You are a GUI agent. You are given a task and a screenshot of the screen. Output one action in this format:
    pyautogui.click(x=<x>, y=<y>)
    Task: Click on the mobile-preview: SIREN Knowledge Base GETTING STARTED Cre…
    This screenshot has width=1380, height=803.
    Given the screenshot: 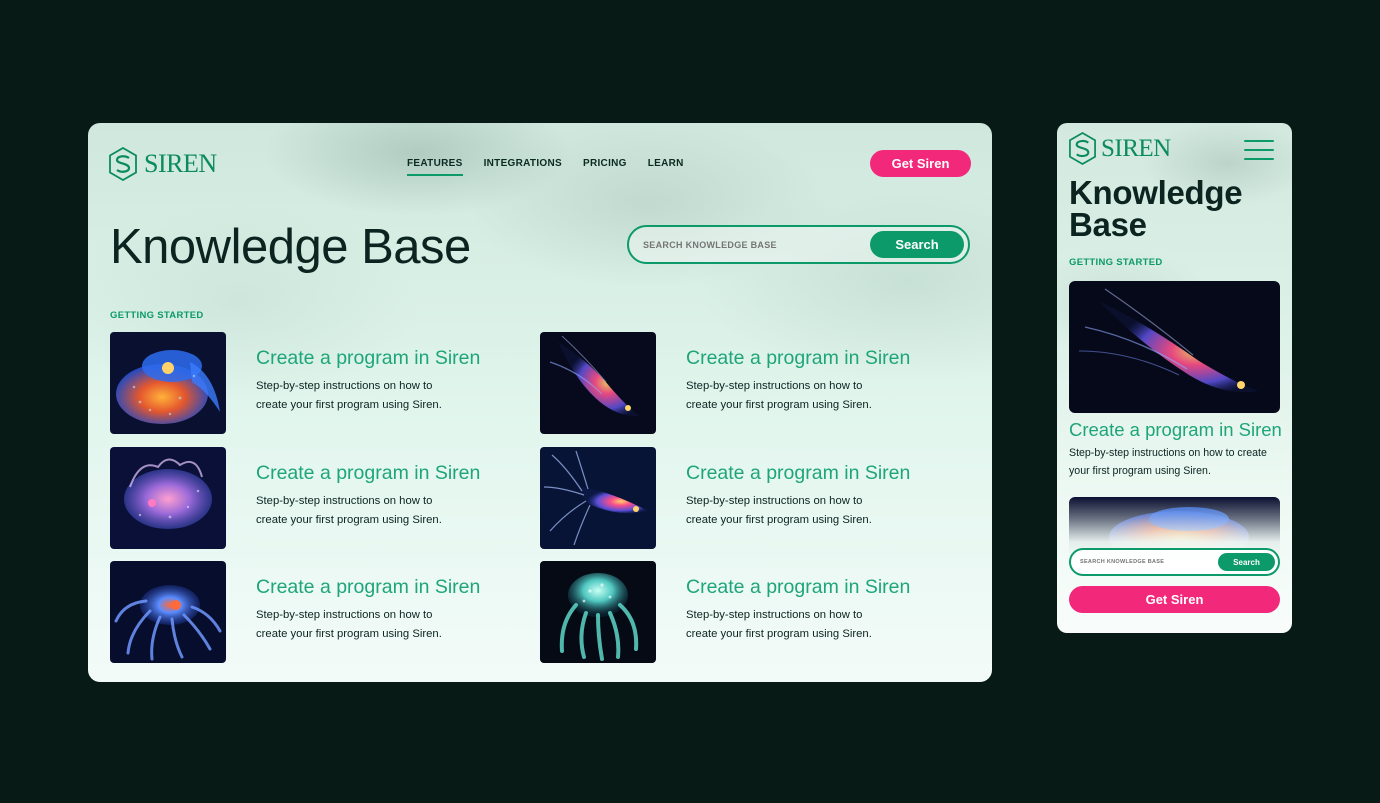 What is the action you would take?
    pyautogui.click(x=1174, y=378)
    